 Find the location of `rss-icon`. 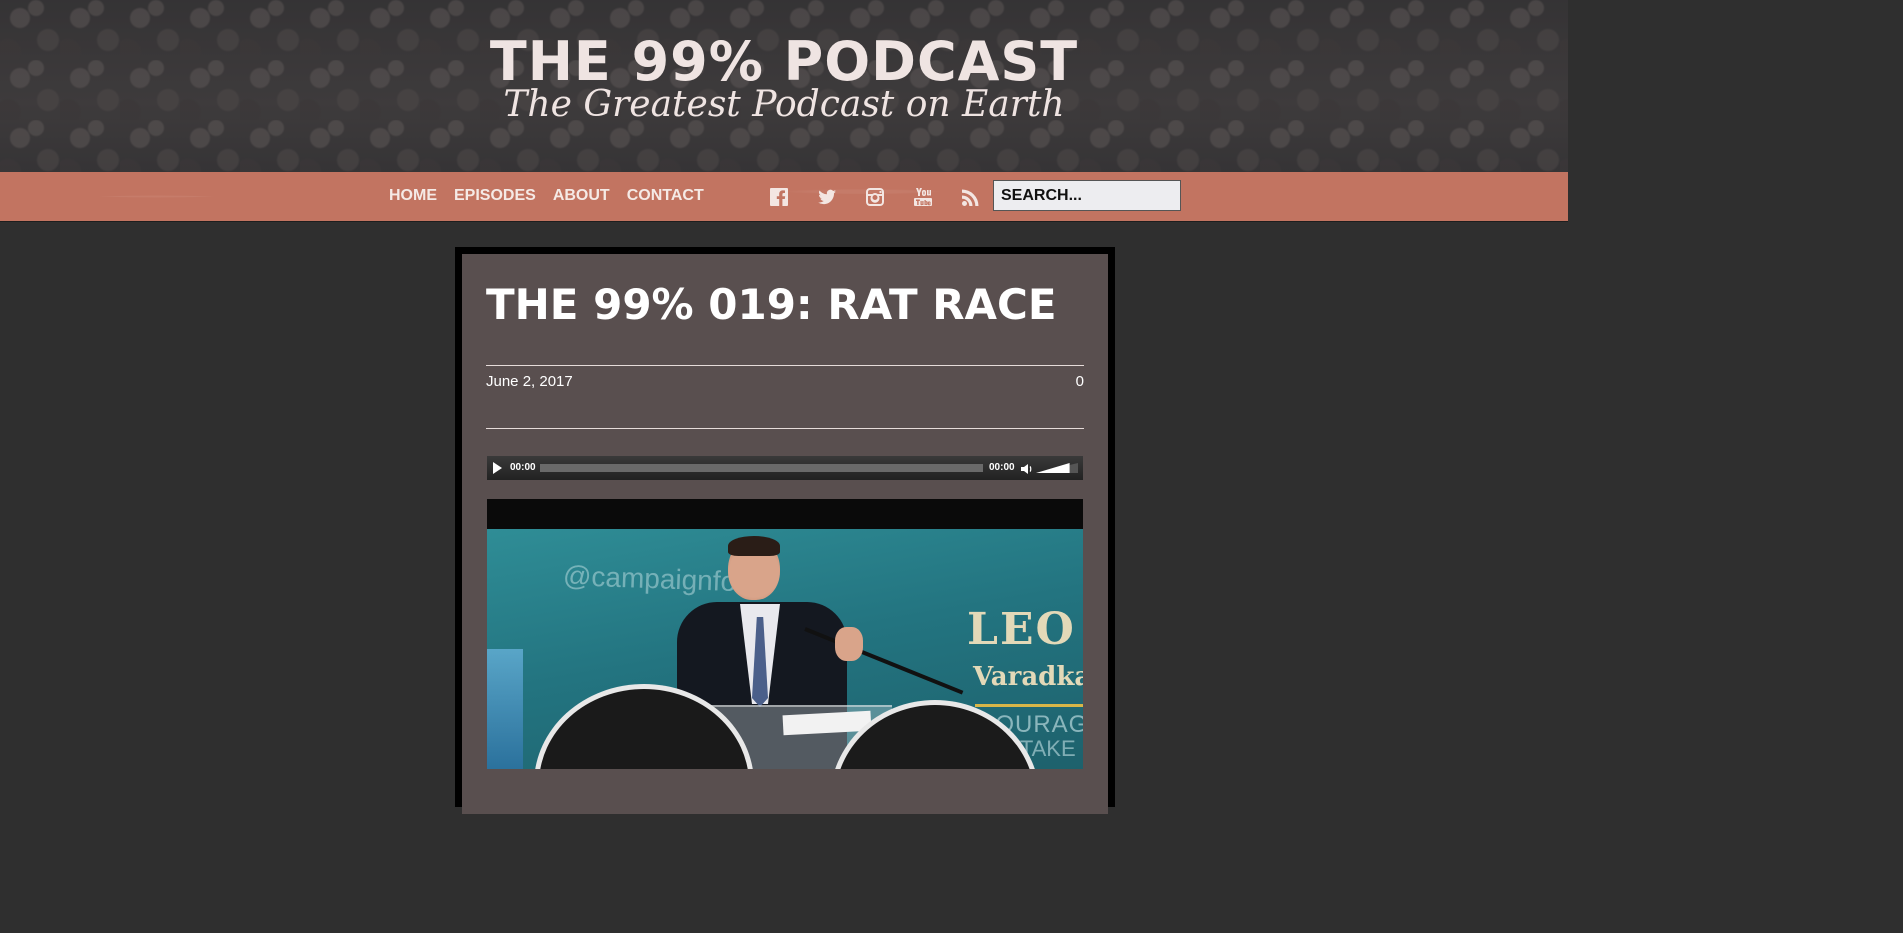

rss-icon is located at coordinates (971, 197).